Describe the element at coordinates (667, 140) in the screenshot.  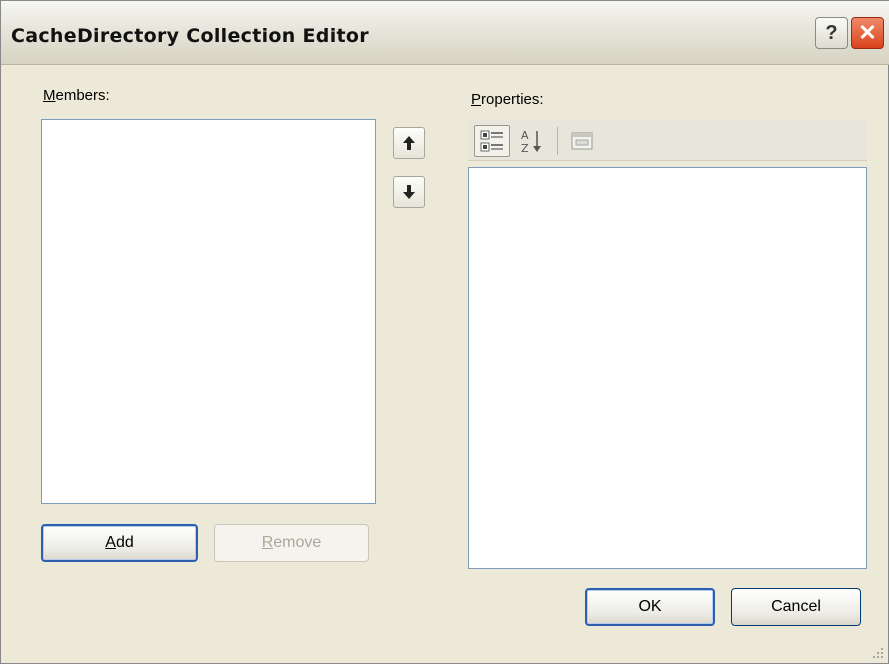
I see `properties-toolbar: A Z` at that location.